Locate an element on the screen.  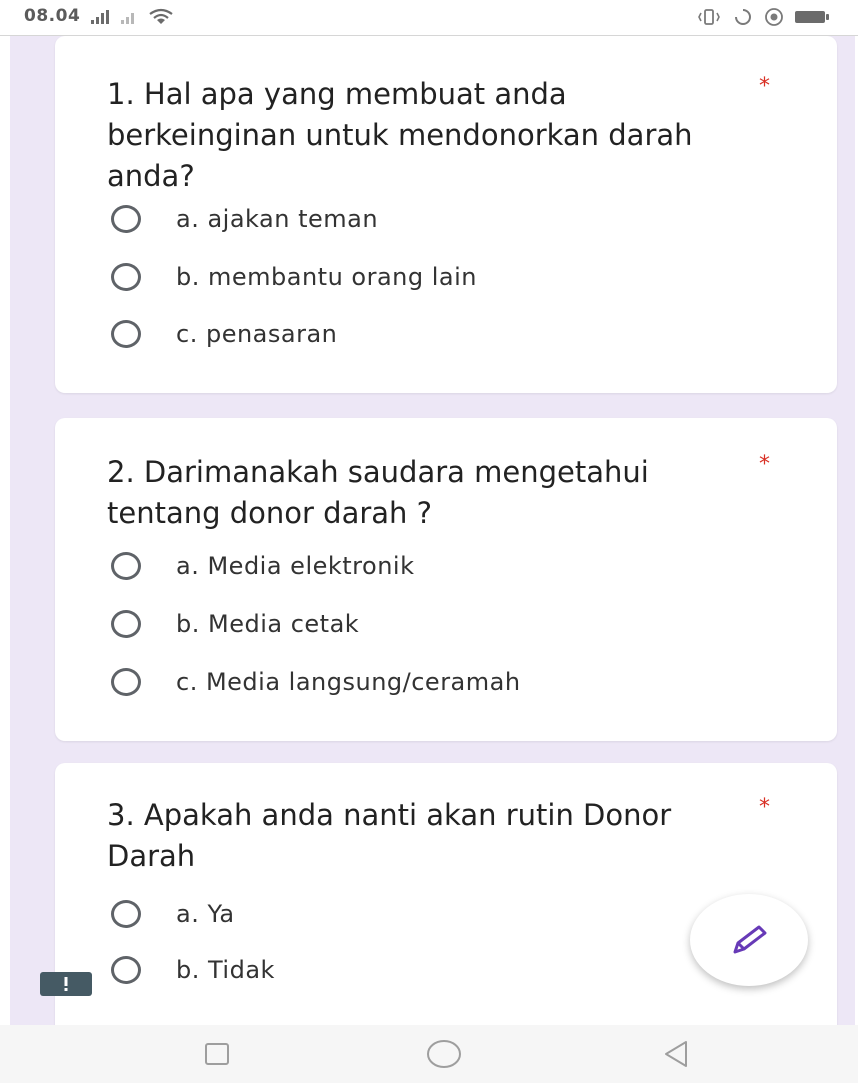
option-3b: b. Tidak is located at coordinates (193, 970).